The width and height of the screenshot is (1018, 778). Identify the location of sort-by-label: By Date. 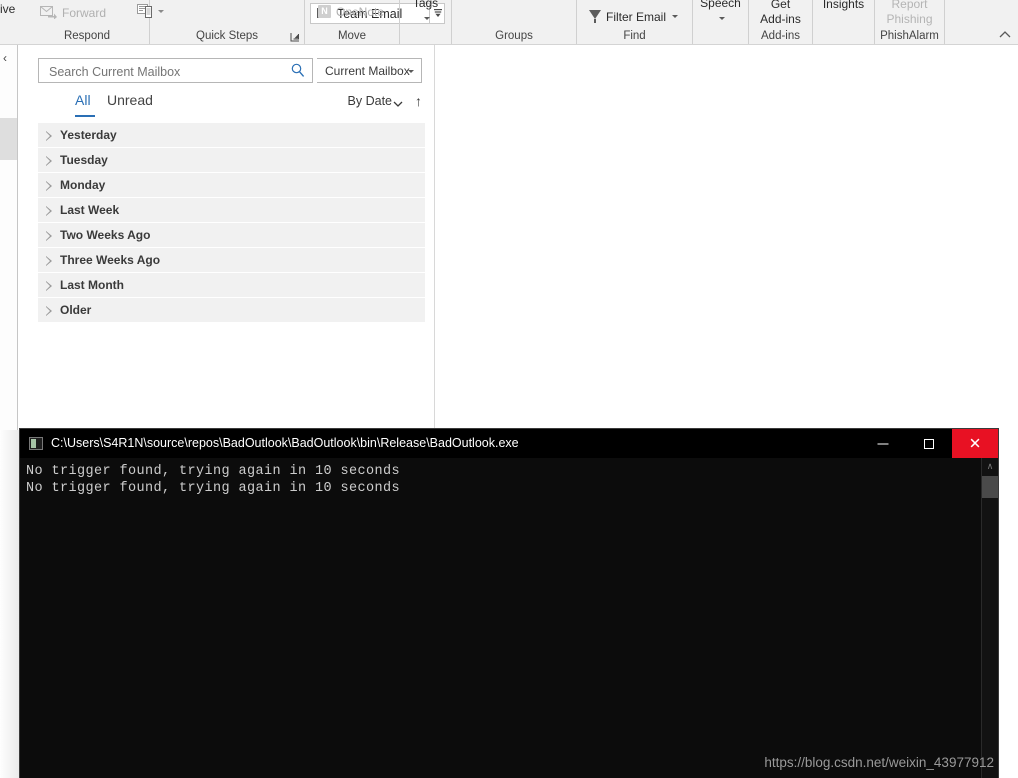
(370, 101).